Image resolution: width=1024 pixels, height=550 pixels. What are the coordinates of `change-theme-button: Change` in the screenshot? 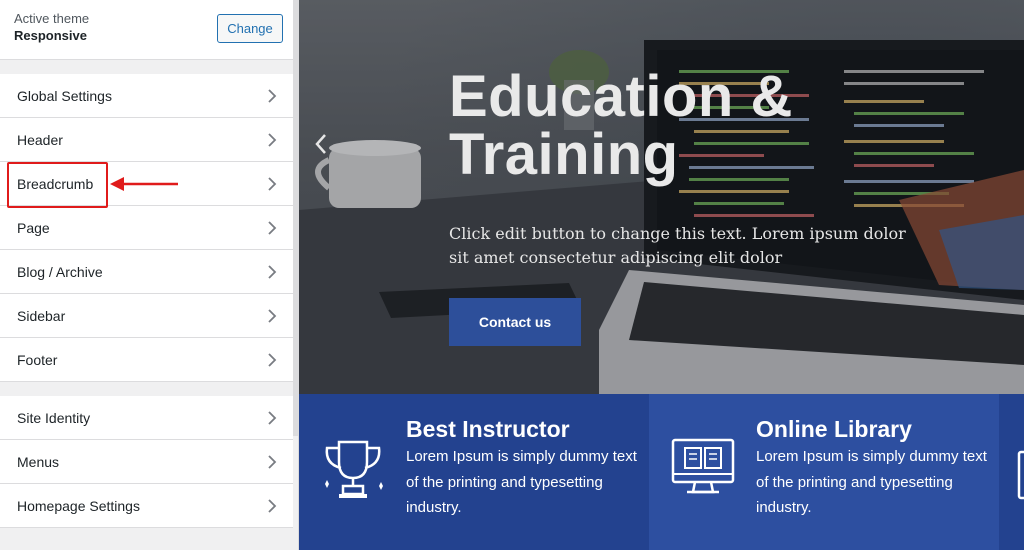 It's located at (250, 28).